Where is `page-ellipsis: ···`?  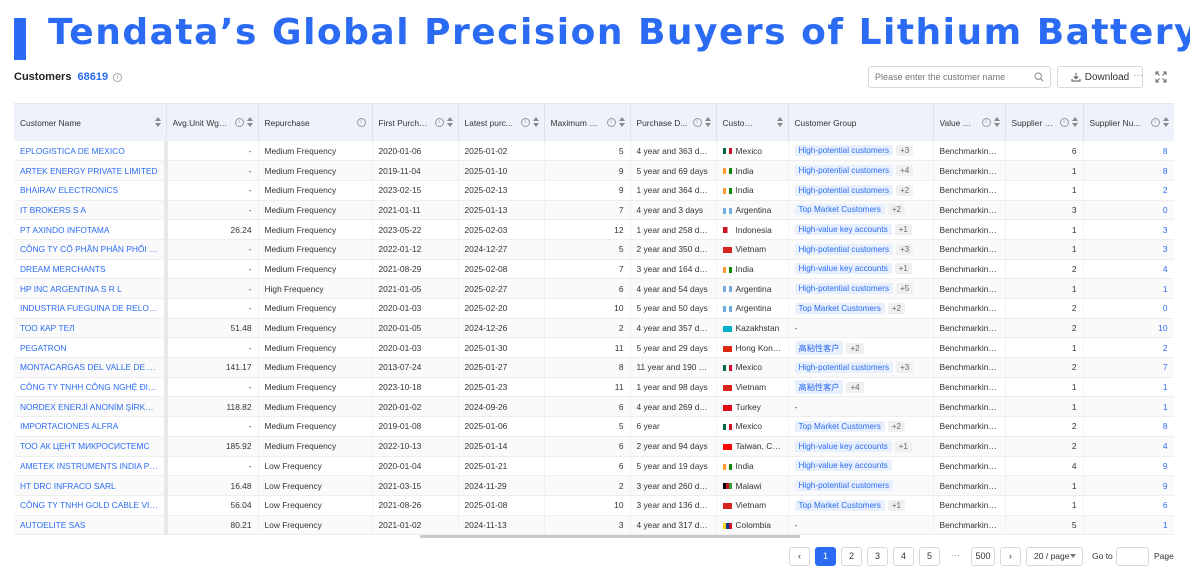
page-ellipsis: ··· is located at coordinates (955, 556).